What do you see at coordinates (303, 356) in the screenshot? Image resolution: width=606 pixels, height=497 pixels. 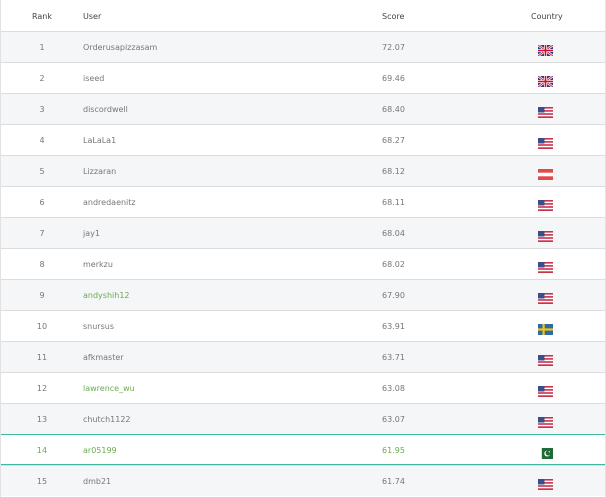 I see `table-row: 11 afkmaster 63.71` at bounding box center [303, 356].